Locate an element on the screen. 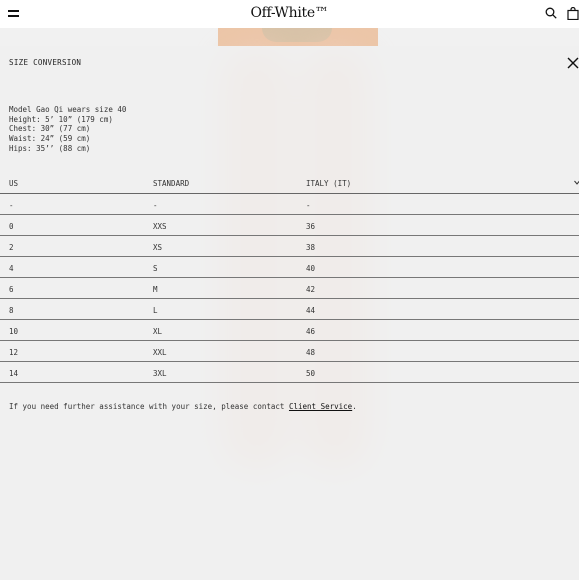 This screenshot has width=579, height=580. table-row: 6 M 42 is located at coordinates (289, 288).